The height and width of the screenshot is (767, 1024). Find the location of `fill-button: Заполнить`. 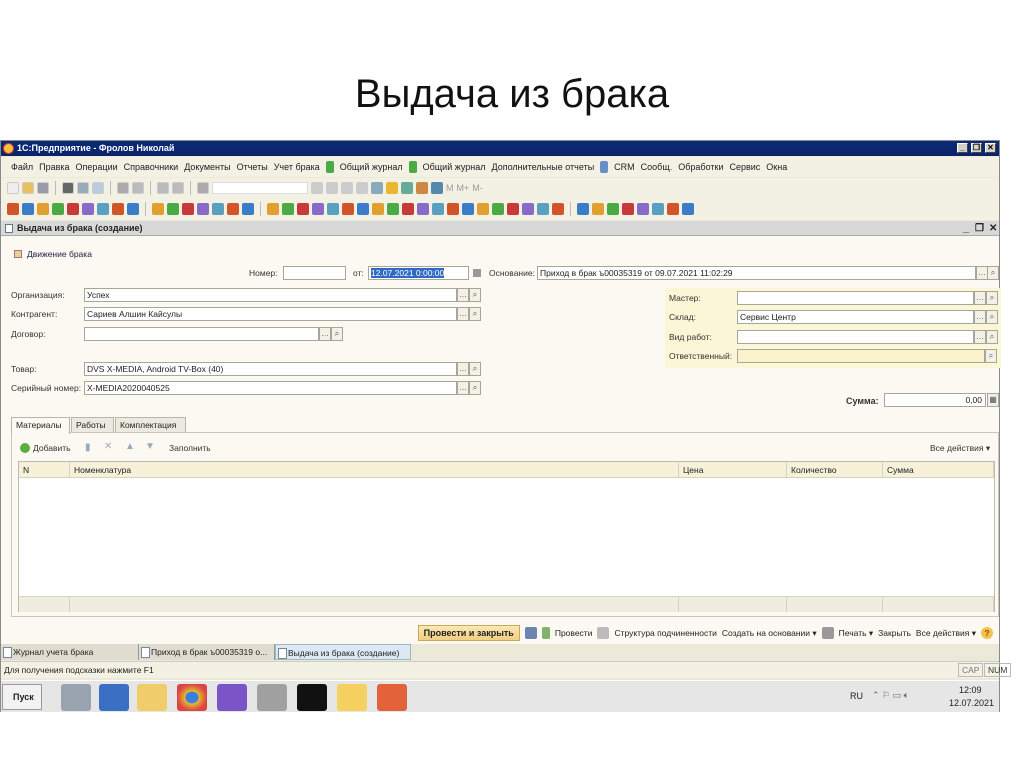

fill-button: Заполнить is located at coordinates (190, 448).